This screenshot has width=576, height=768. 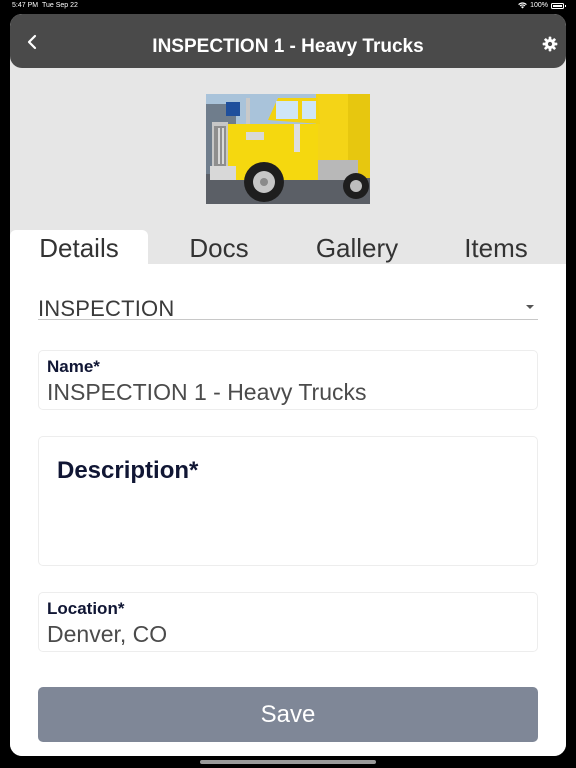 I want to click on chevron-left-icon, so click(x=32, y=42).